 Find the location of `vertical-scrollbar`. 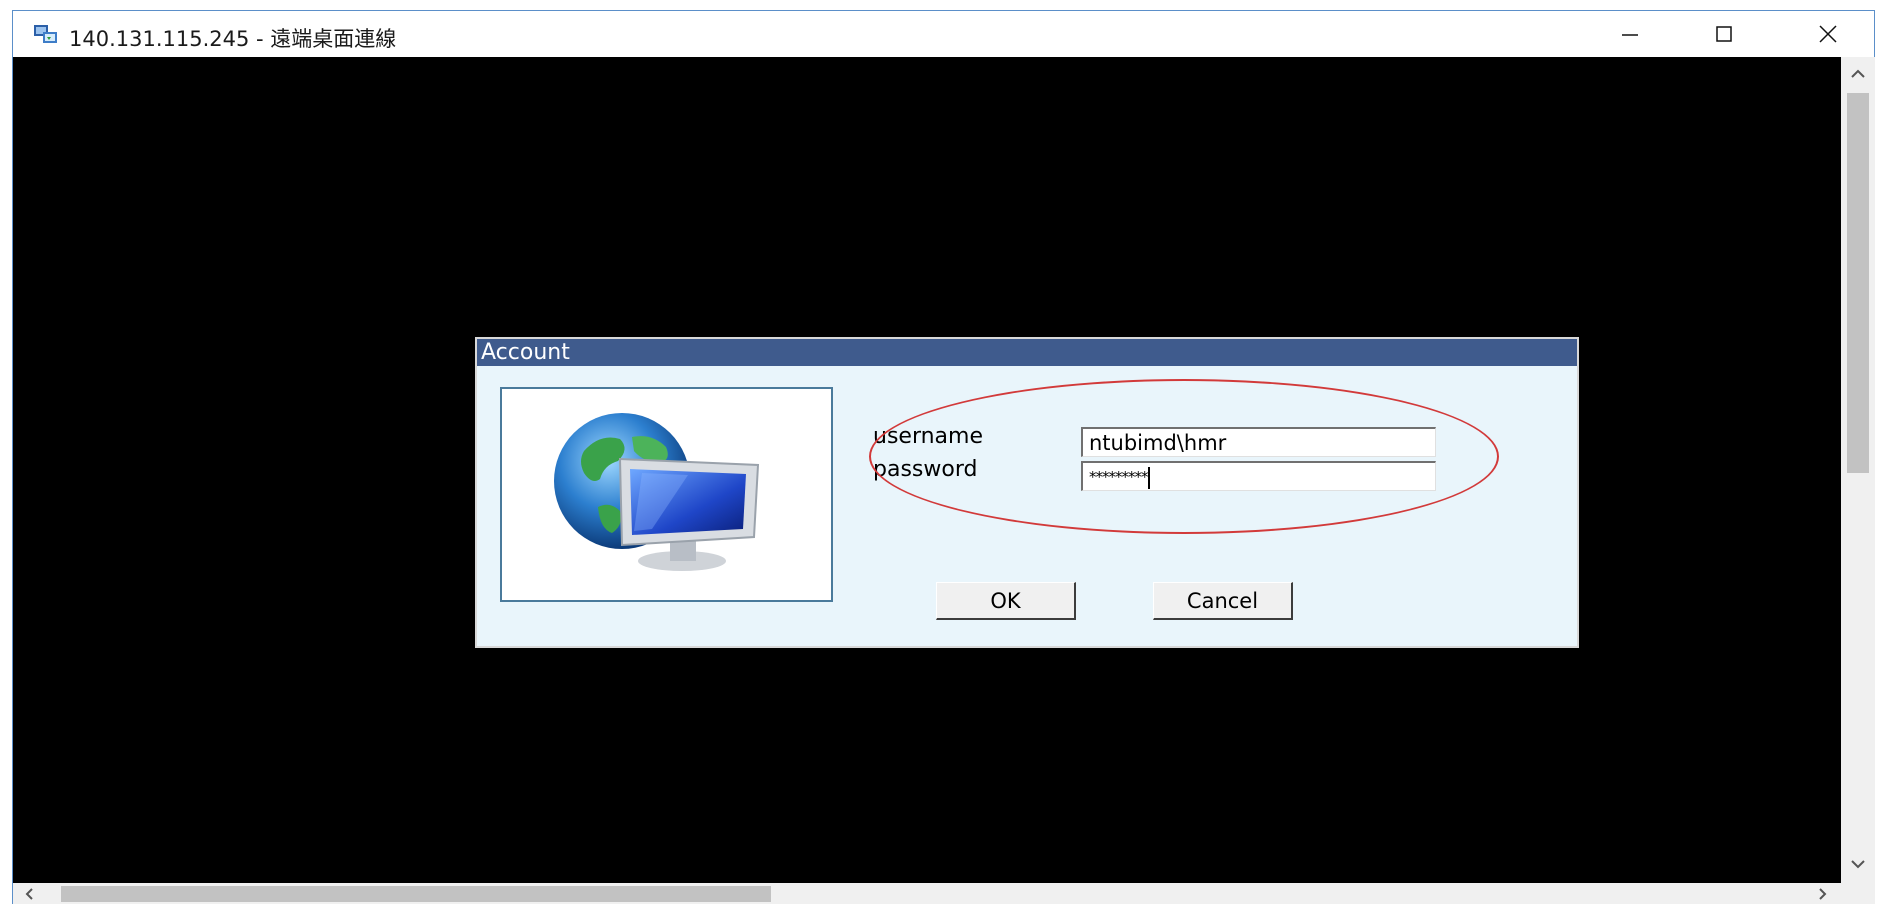

vertical-scrollbar is located at coordinates (1858, 470).